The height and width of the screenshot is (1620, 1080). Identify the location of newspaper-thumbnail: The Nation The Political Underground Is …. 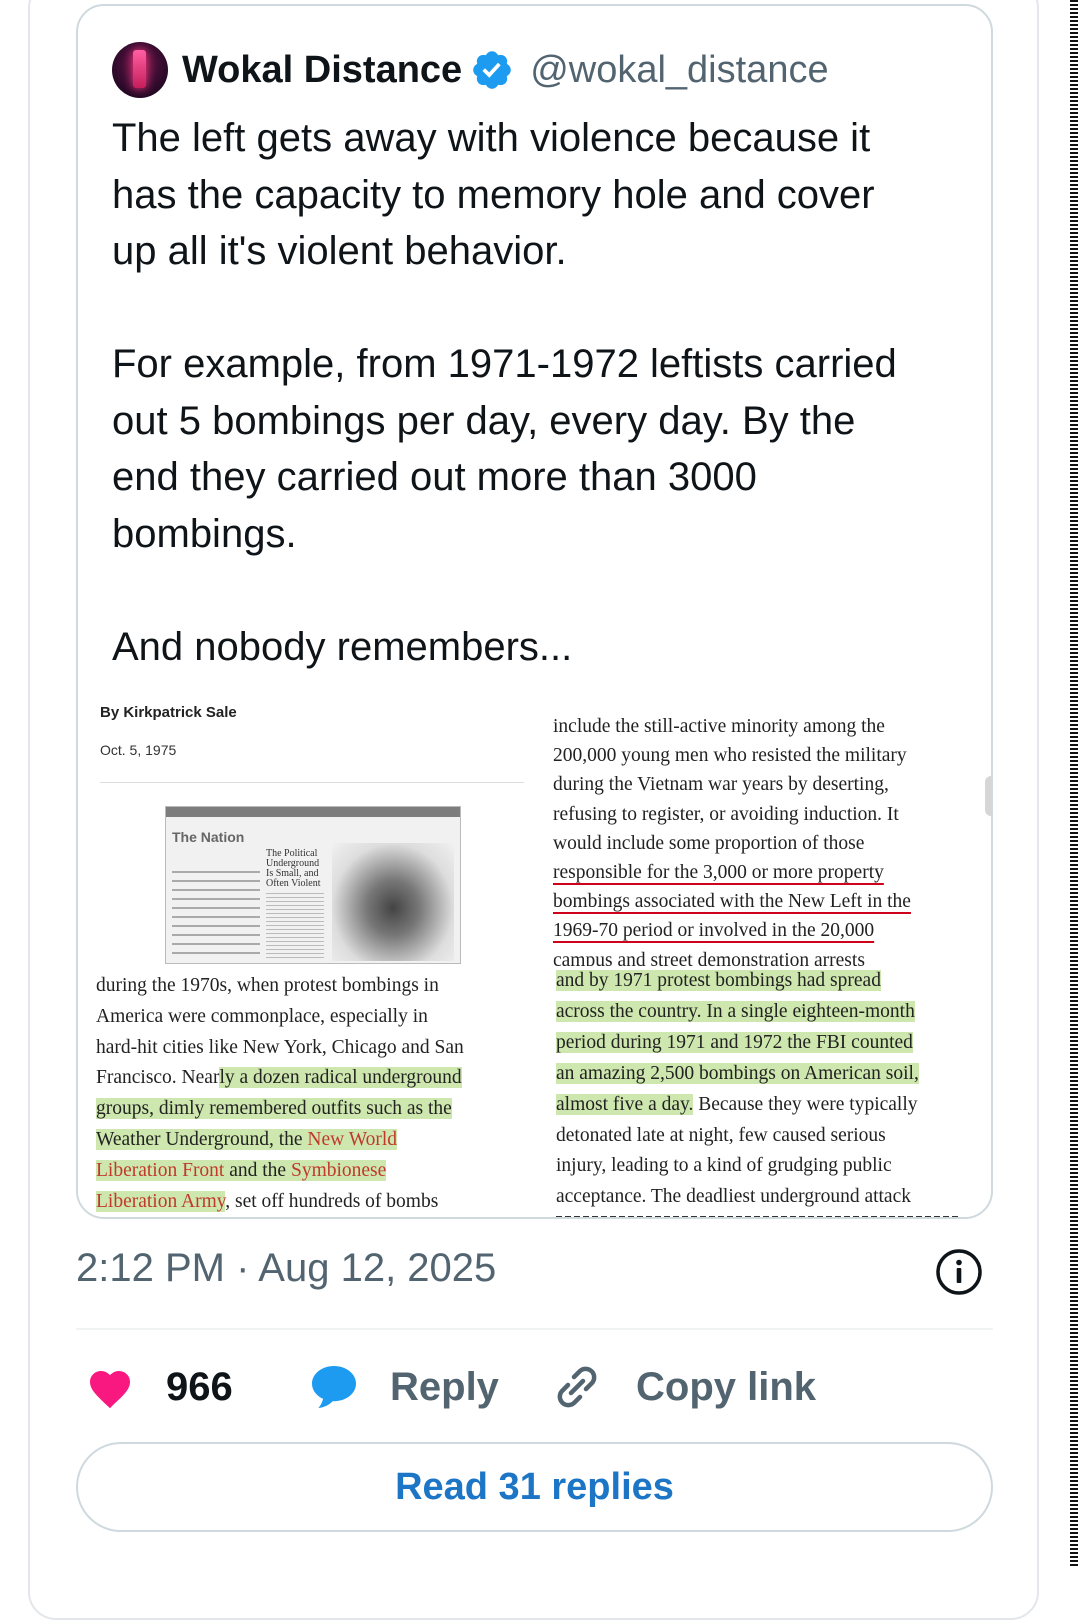
(313, 885).